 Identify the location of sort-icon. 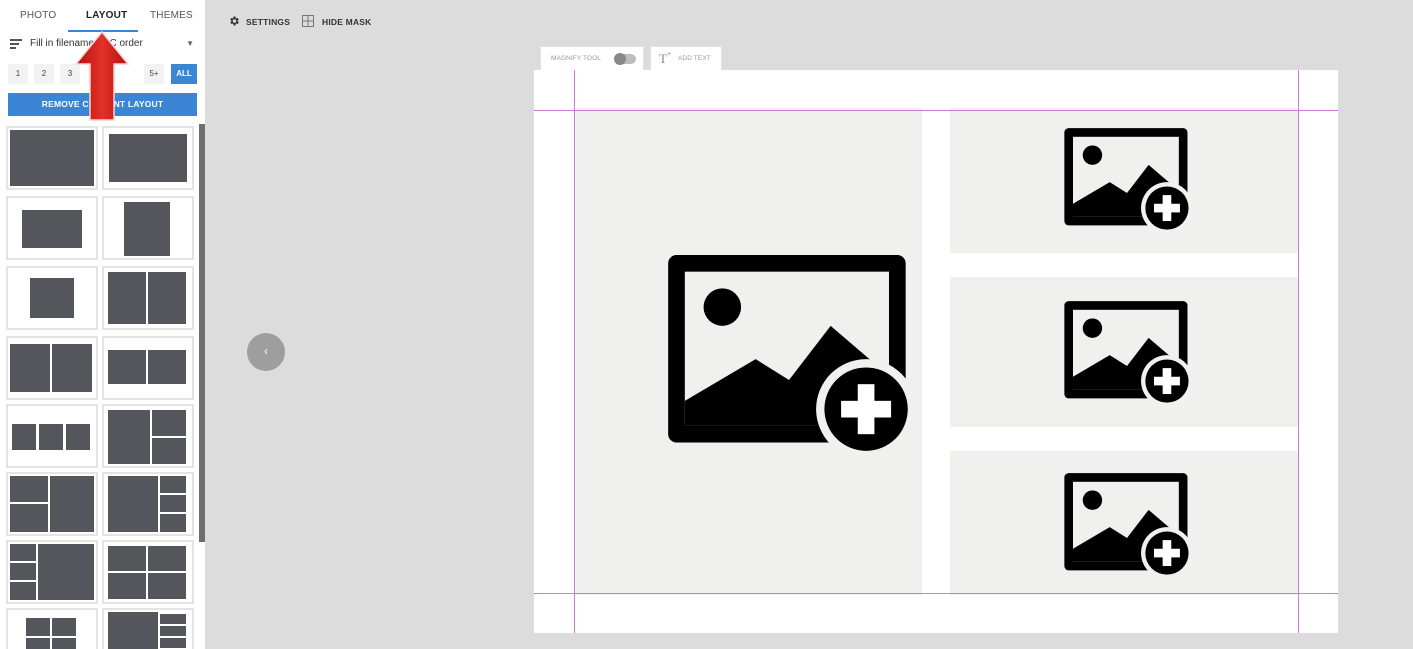
(16, 44).